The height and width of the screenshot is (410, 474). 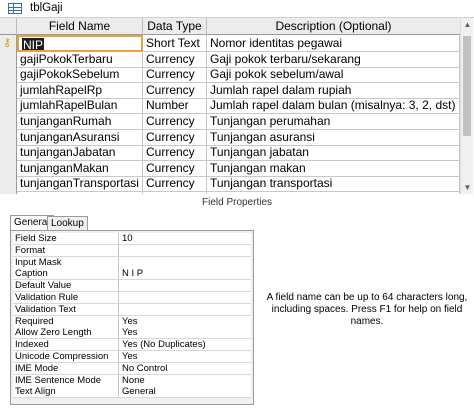 What do you see at coordinates (66, 274) in the screenshot?
I see `property-name: Caption` at bounding box center [66, 274].